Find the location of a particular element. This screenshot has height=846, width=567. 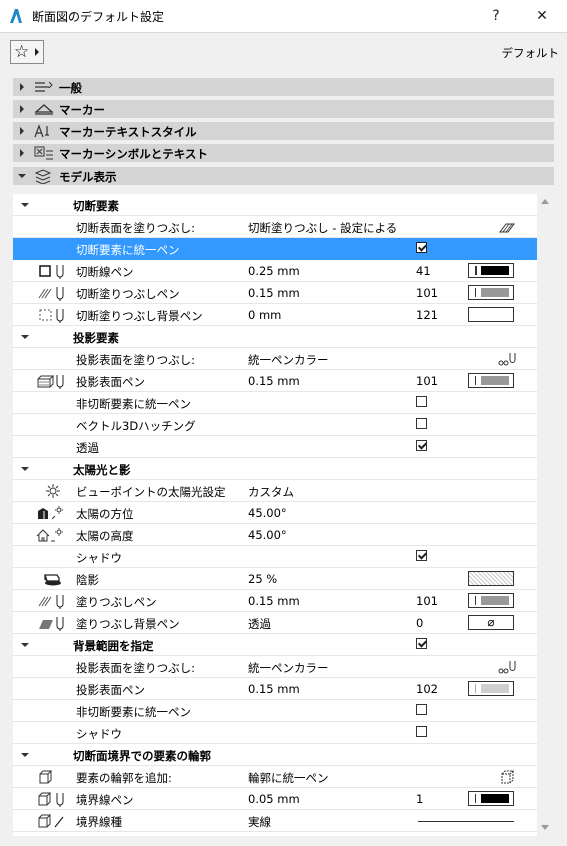

group-projected-elements: 投影要素 is located at coordinates (275, 337).